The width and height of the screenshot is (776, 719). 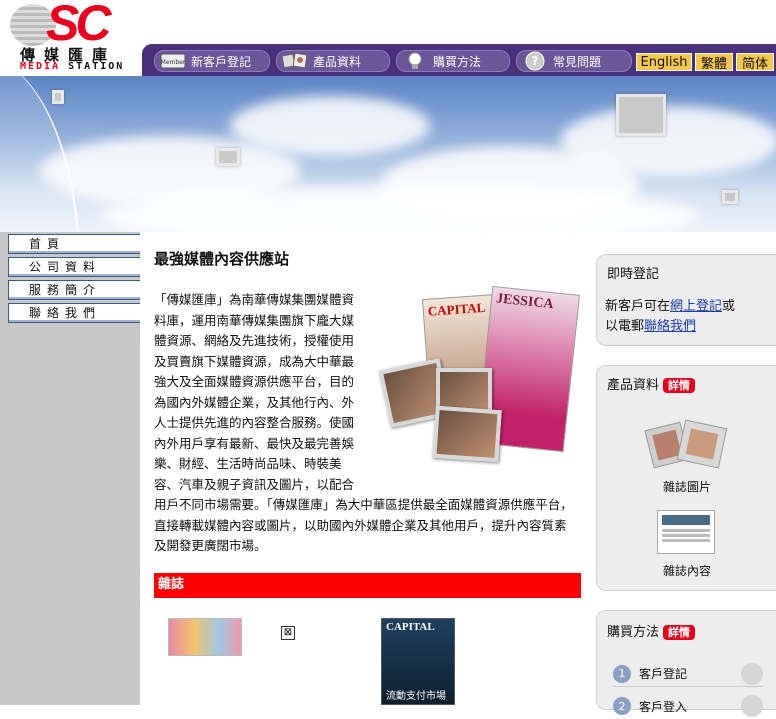 I want to click on products-panel: 產品資料 詳情 雜誌圖片 雜誌內容, so click(x=686, y=478).